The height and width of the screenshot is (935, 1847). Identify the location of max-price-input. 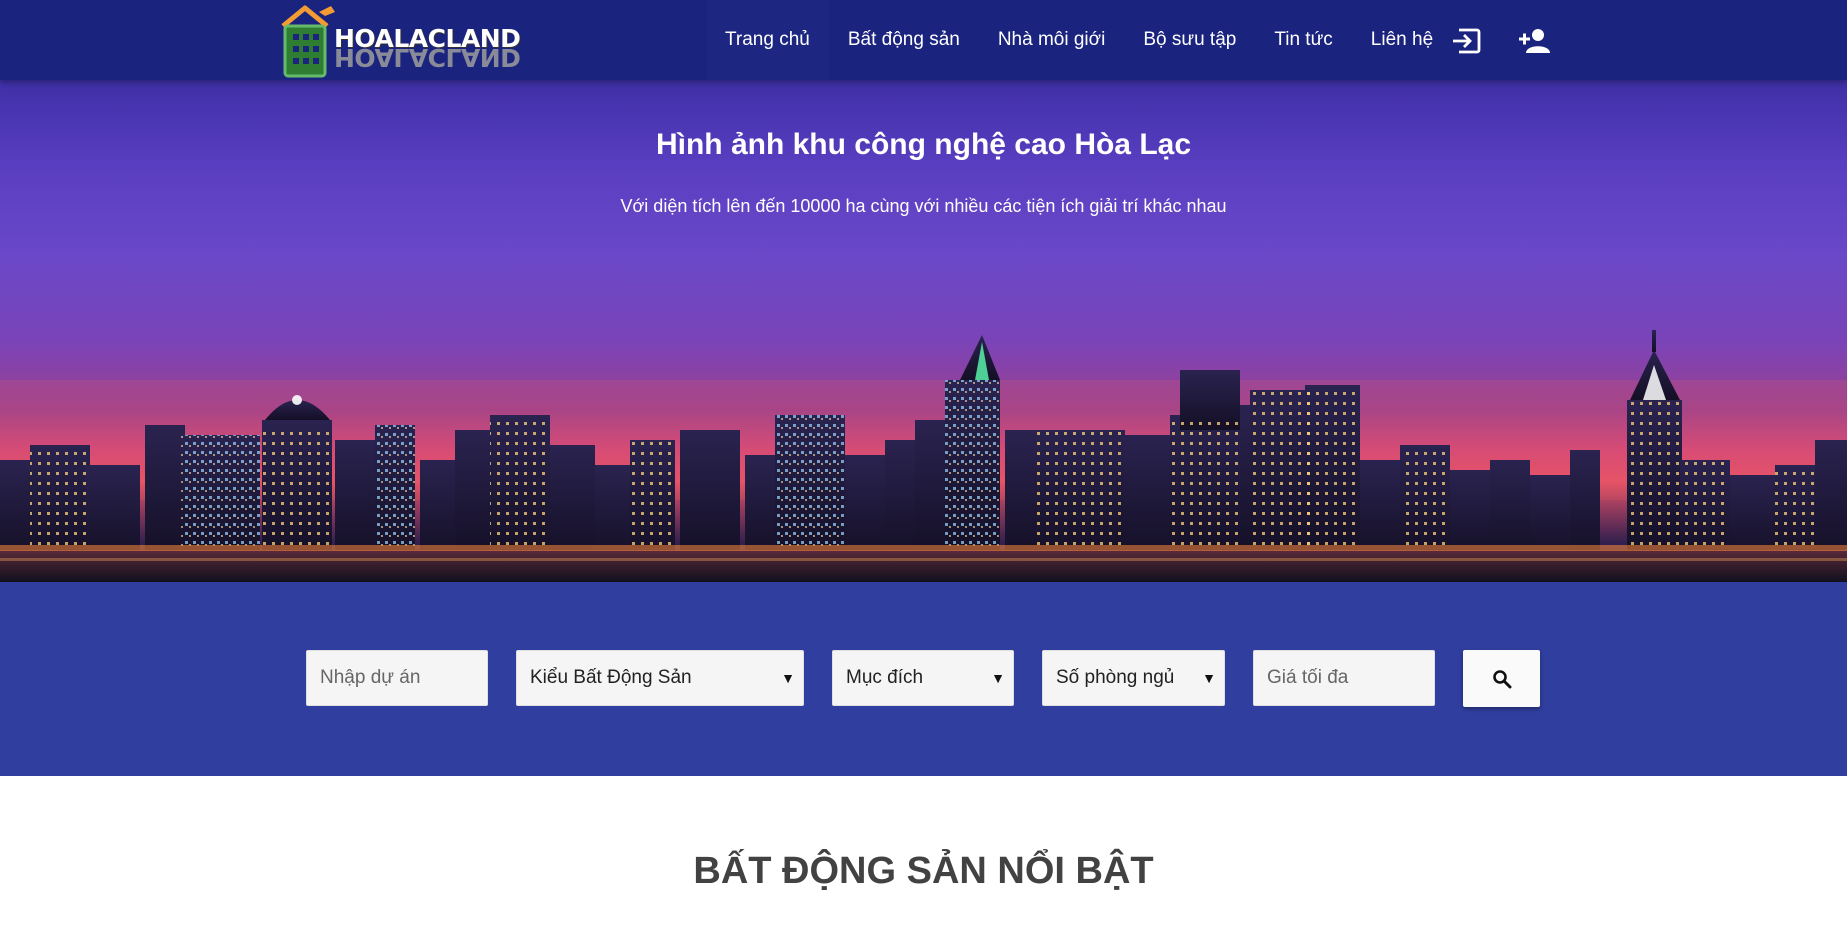
(1344, 678).